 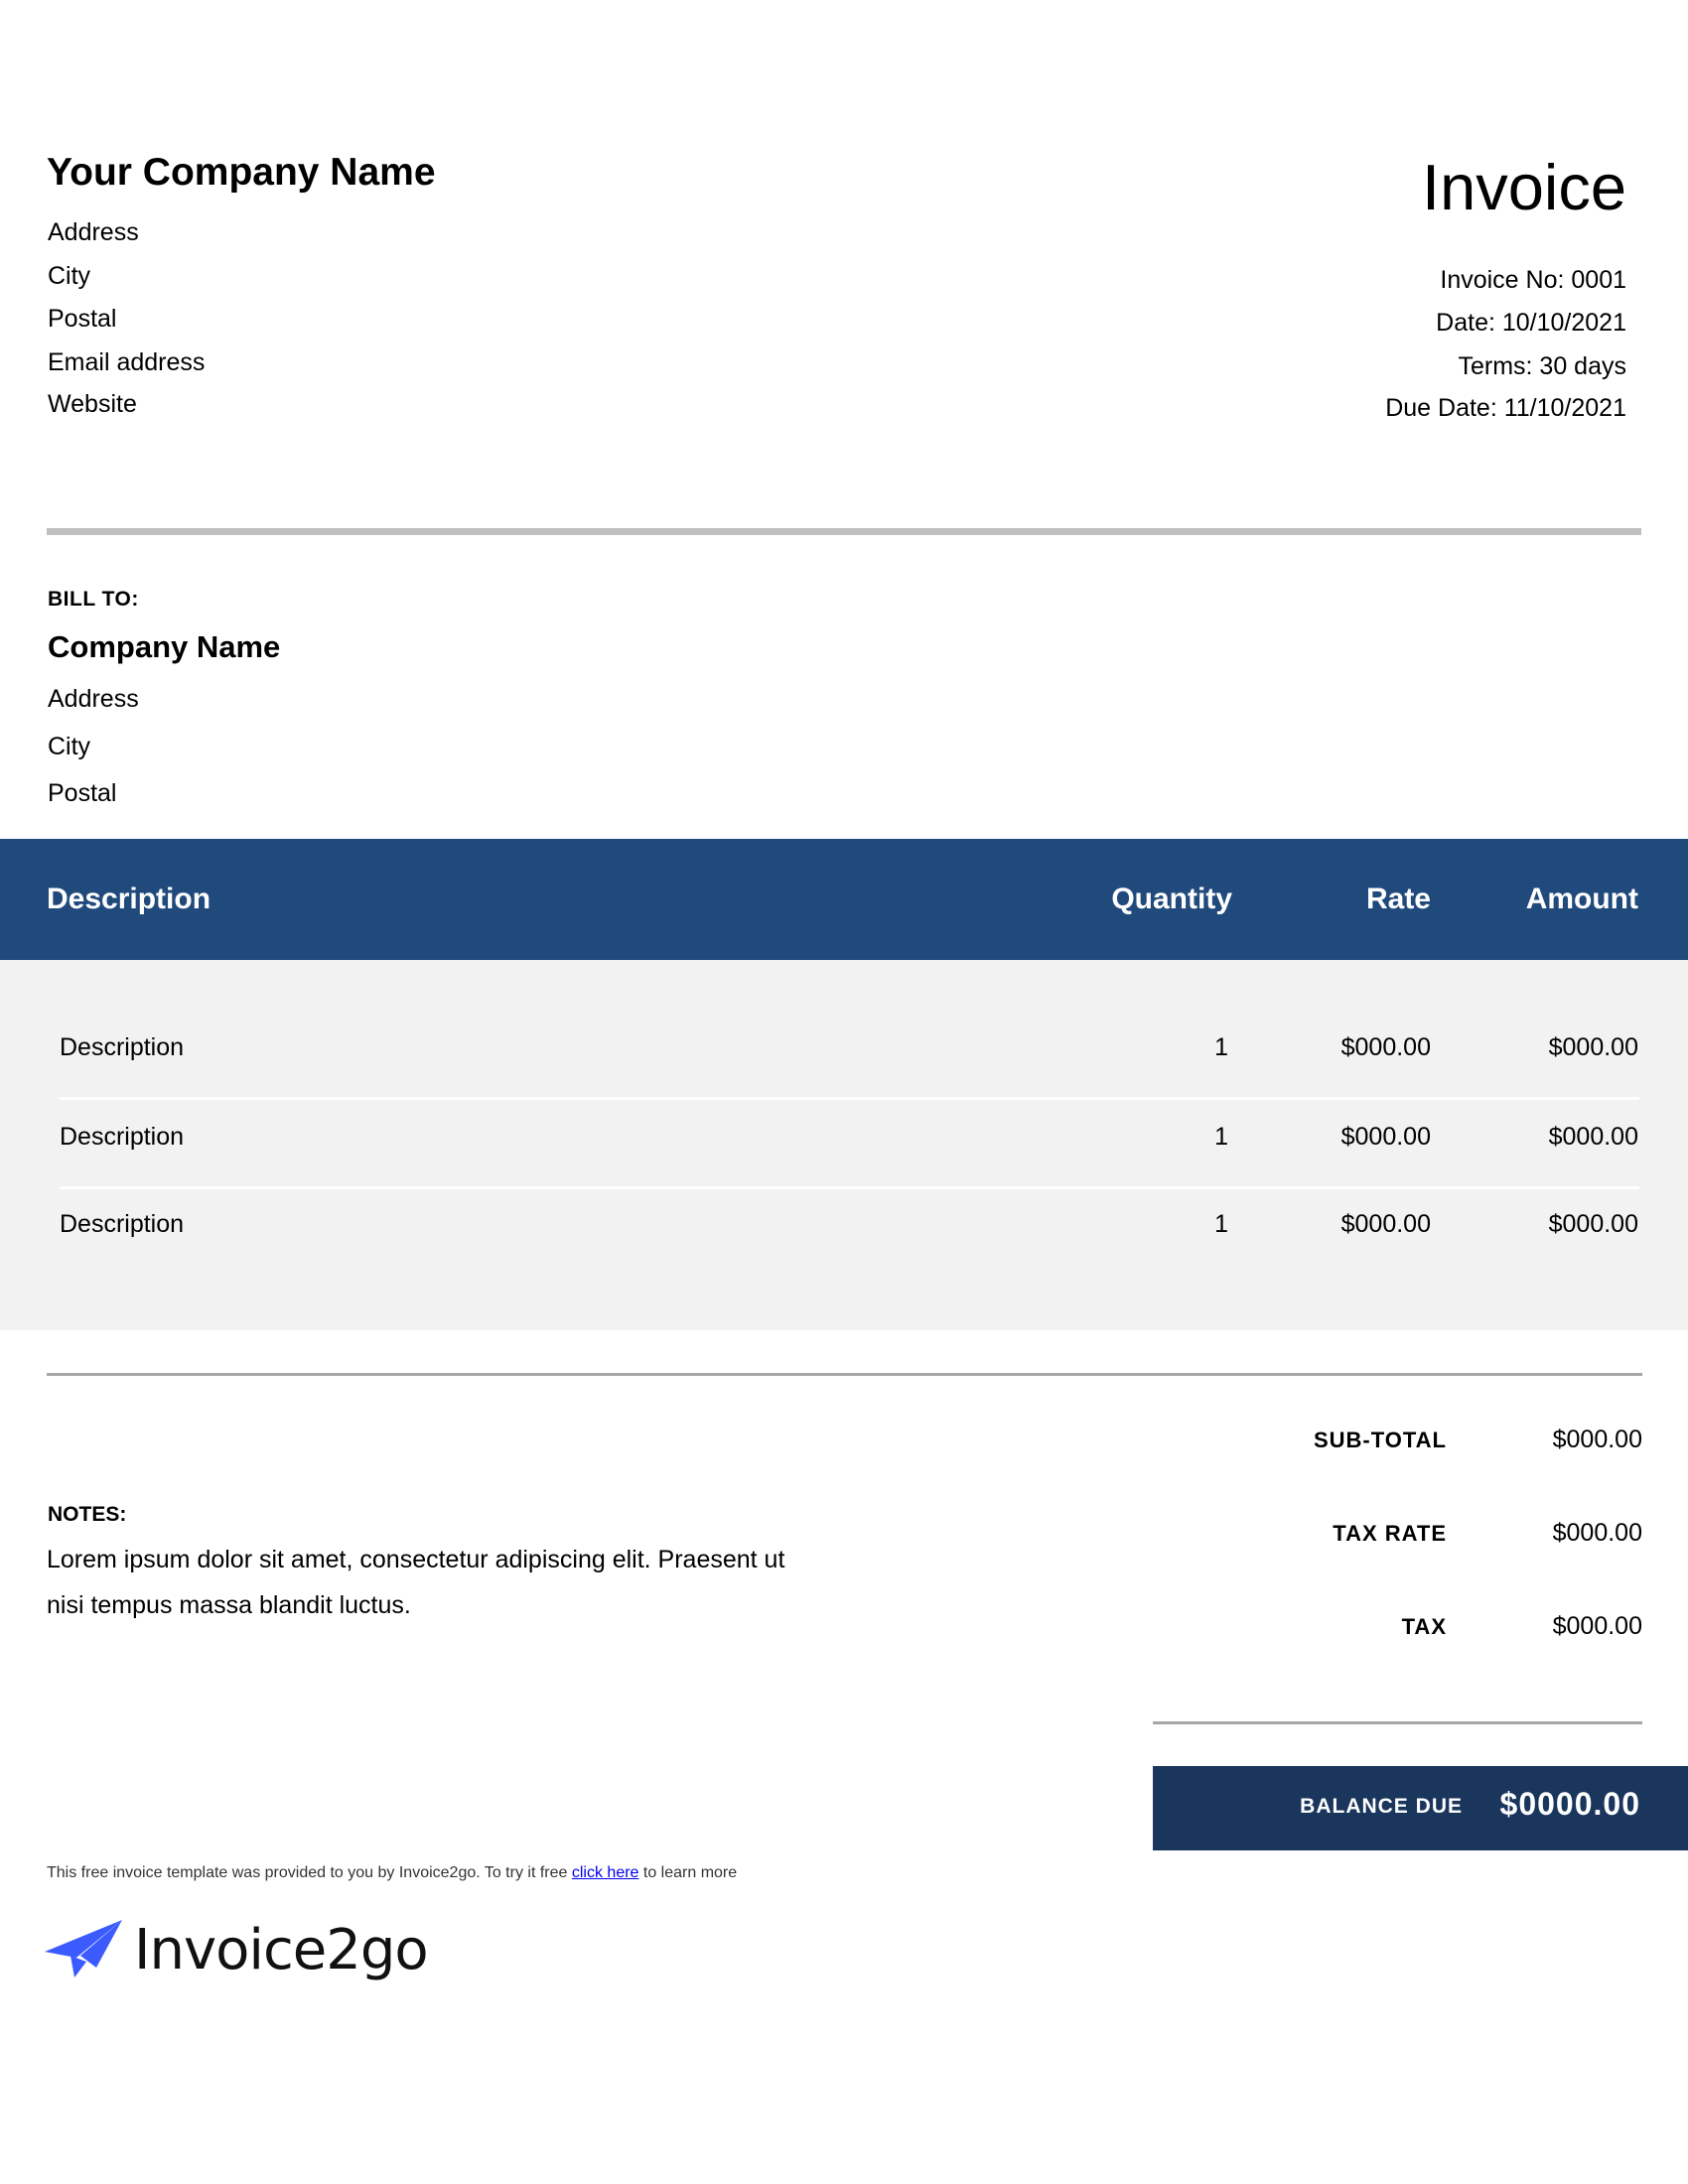 What do you see at coordinates (1390, 1533) in the screenshot?
I see `tax-rate-label: TAX RATE` at bounding box center [1390, 1533].